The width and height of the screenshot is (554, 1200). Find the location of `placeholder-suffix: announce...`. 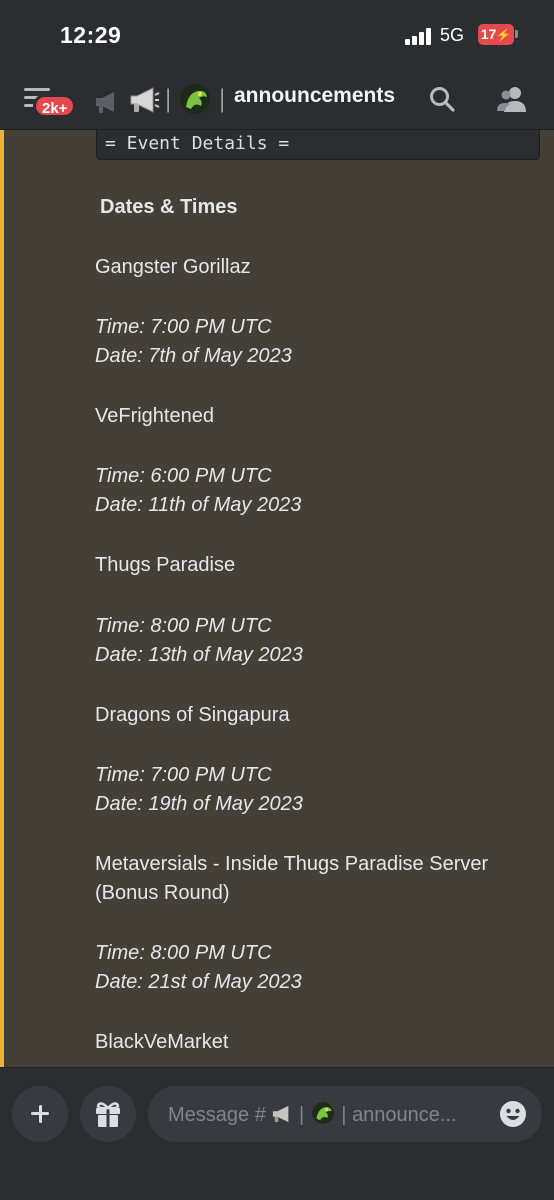

placeholder-suffix: announce... is located at coordinates (404, 1115).